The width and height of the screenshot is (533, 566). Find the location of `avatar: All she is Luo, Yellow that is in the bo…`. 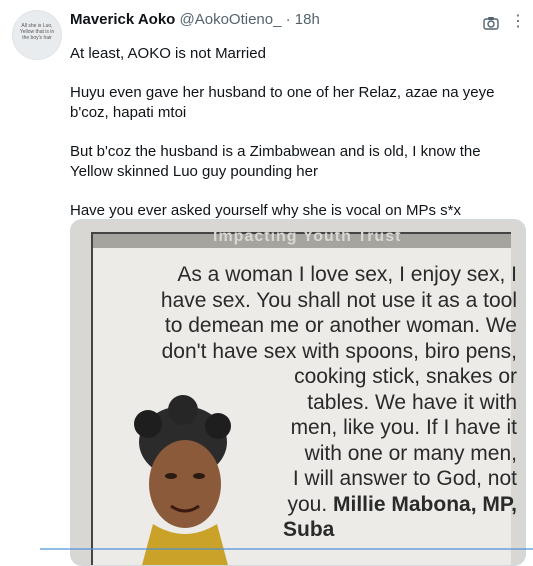

avatar: All she is Luo, Yellow that is in the bo… is located at coordinates (37, 35).